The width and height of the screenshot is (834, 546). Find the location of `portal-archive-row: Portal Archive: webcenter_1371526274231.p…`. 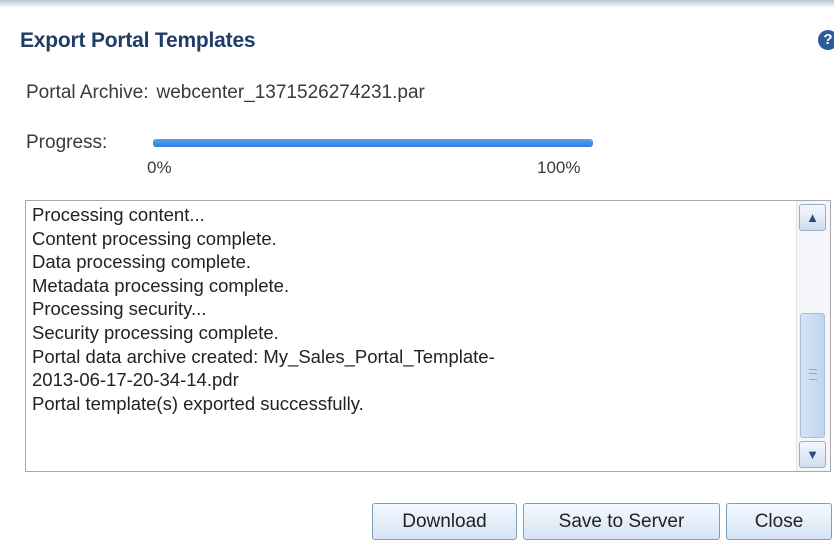

portal-archive-row: Portal Archive: webcenter_1371526274231.p… is located at coordinates (225, 93).